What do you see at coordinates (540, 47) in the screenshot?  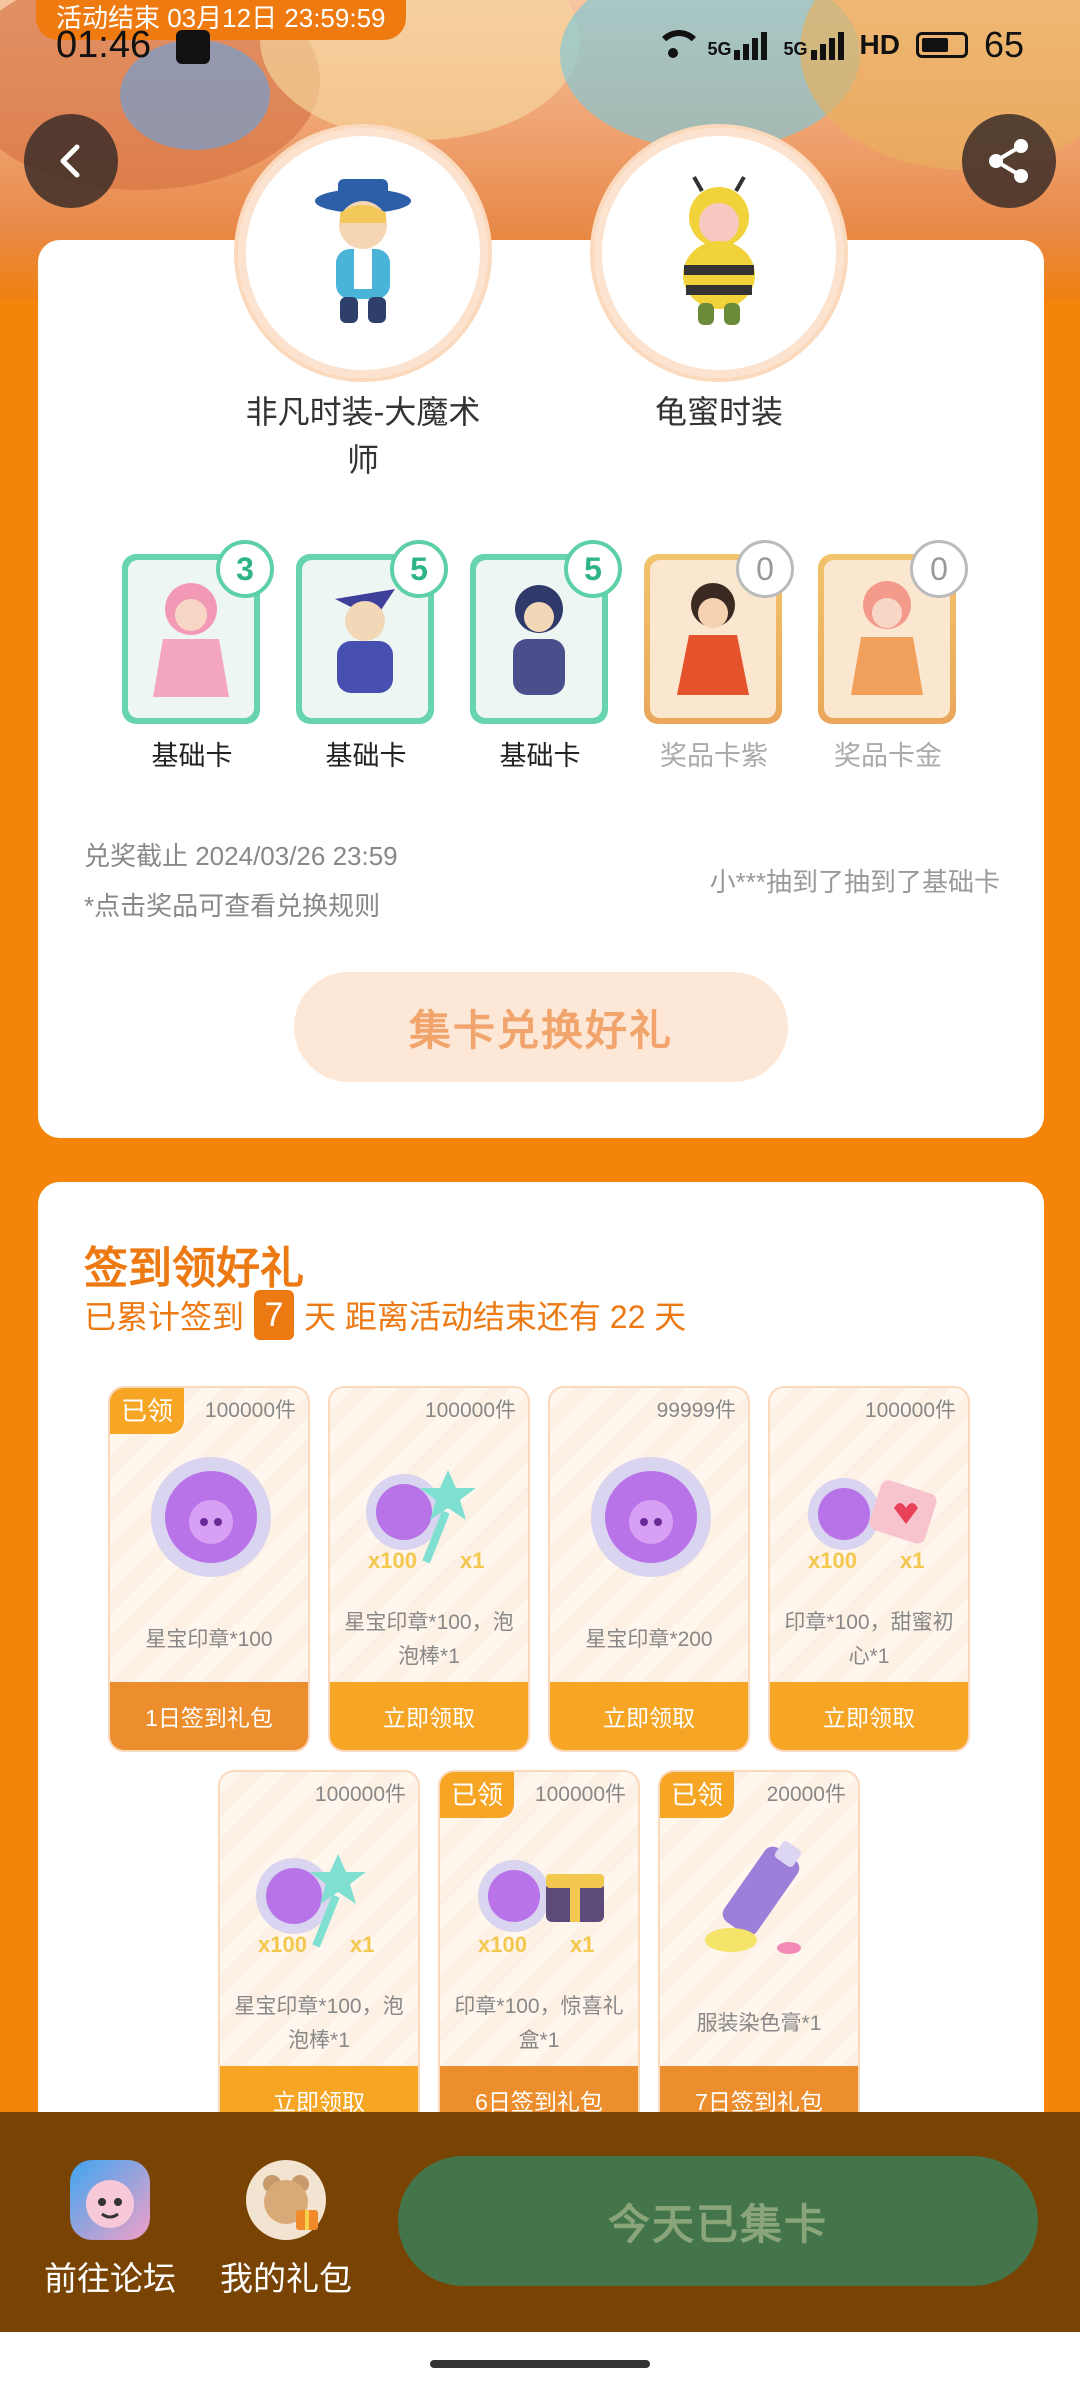 I see `status-bar: 01:46 5G 5G HD 65` at bounding box center [540, 47].